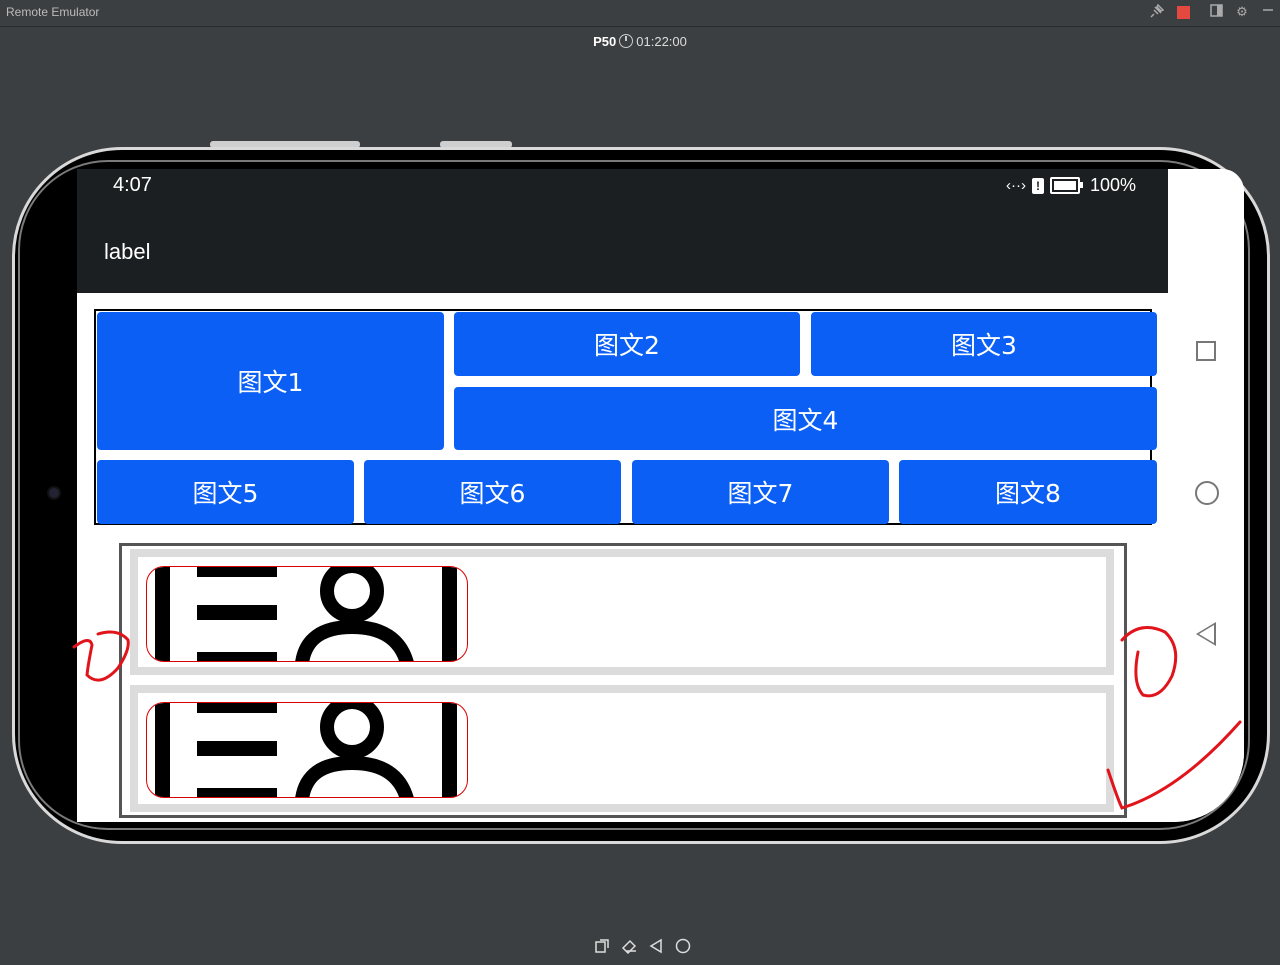 The width and height of the screenshot is (1280, 965). What do you see at coordinates (1149, 662) in the screenshot?
I see `annotation-circle-right` at bounding box center [1149, 662].